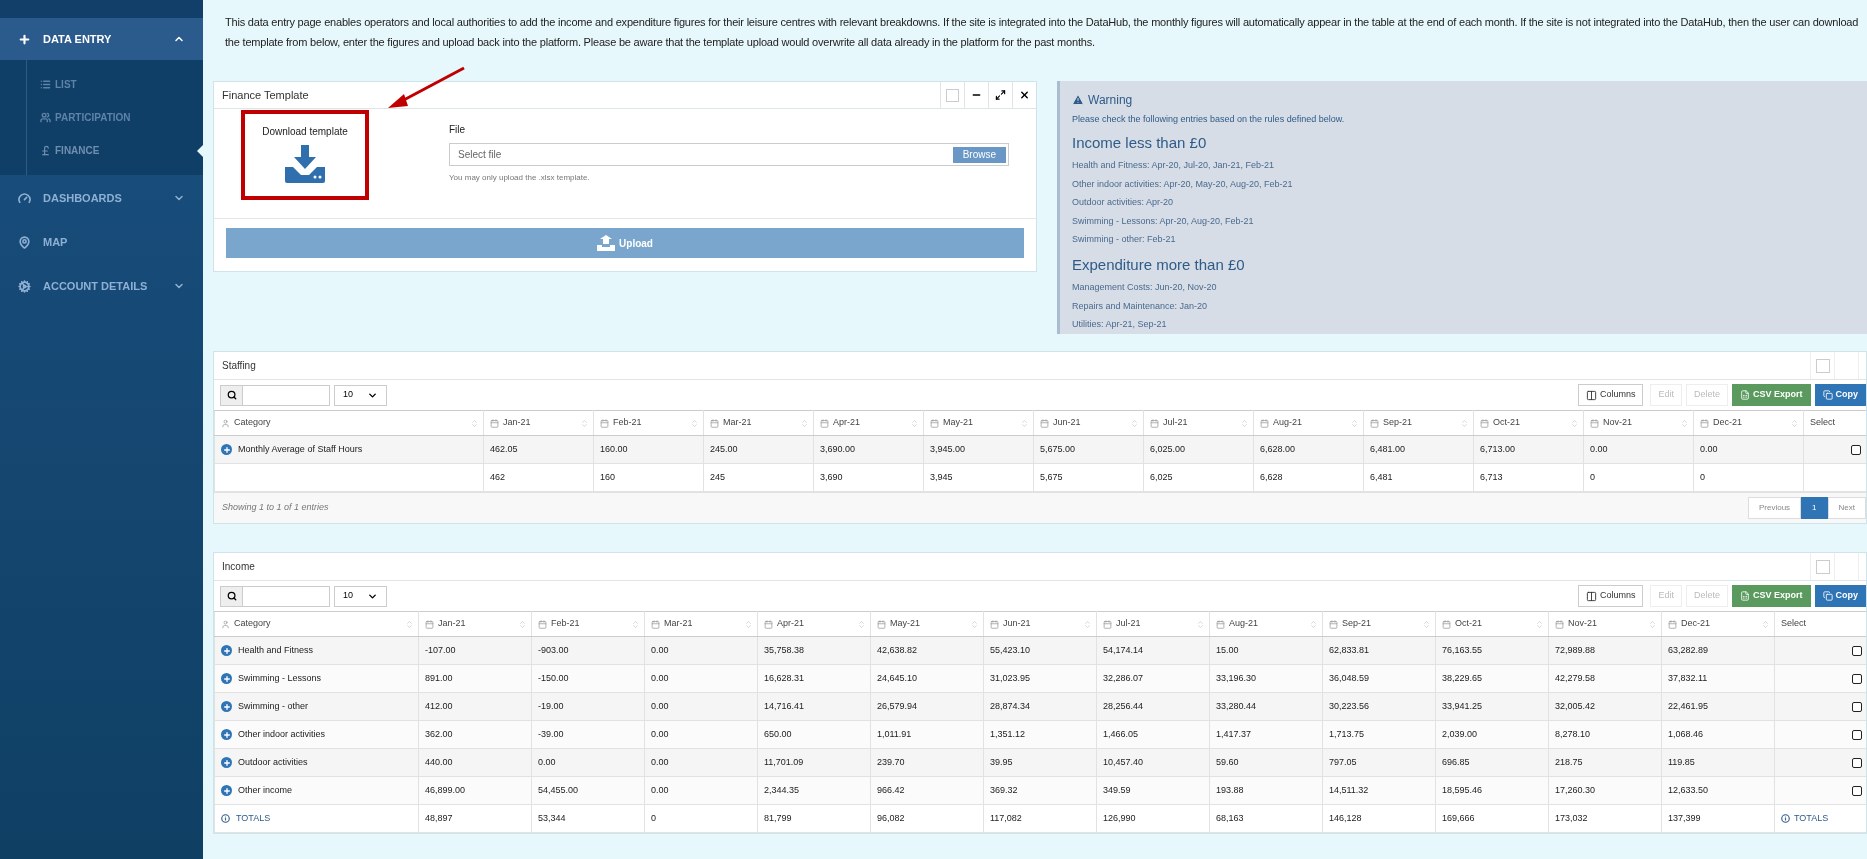 This screenshot has height=859, width=1867. What do you see at coordinates (758, 449) in the screenshot?
I see `table-cell: 245.00` at bounding box center [758, 449].